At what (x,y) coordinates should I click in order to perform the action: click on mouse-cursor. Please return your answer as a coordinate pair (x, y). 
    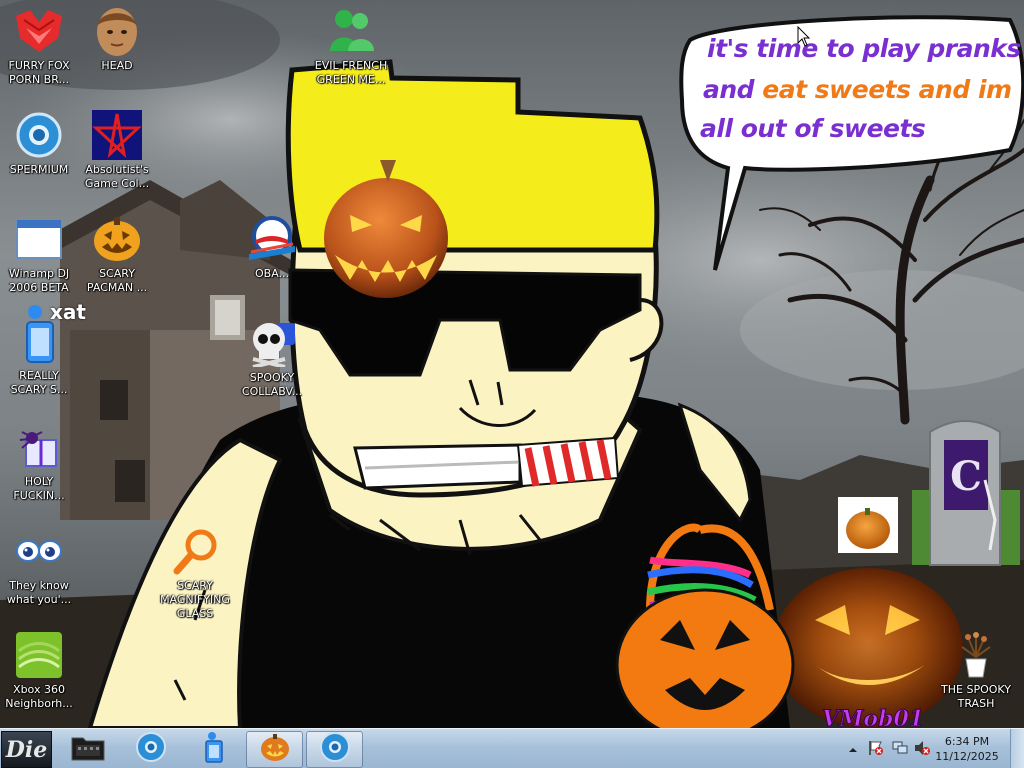
    Looking at the image, I should click on (804, 39).